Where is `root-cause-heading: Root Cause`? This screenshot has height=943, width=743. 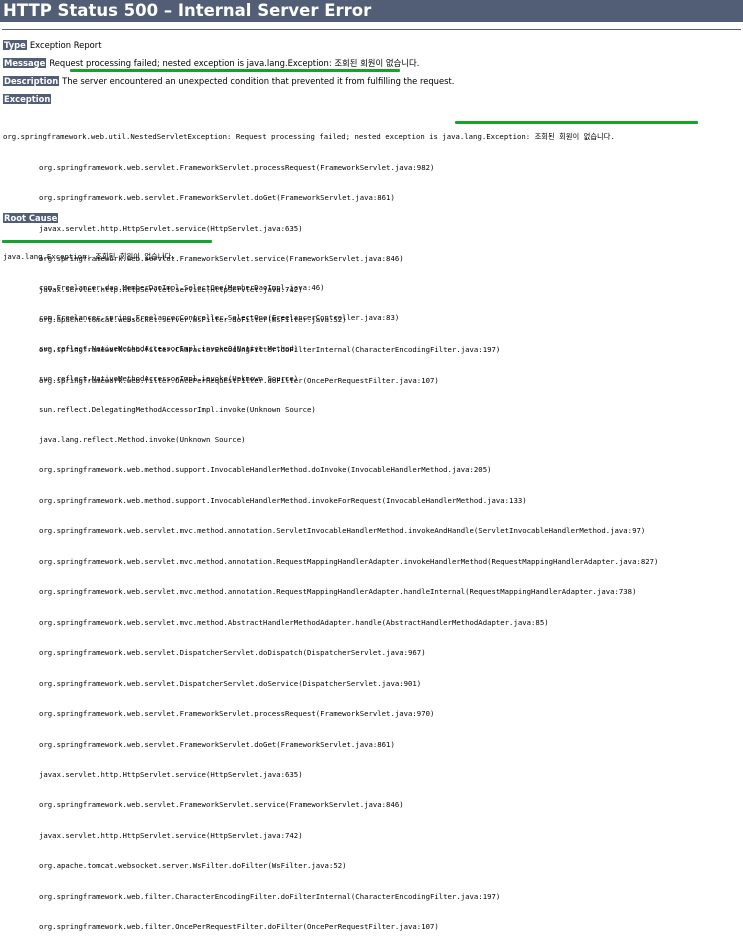
root-cause-heading: Root Cause is located at coordinates (31, 218).